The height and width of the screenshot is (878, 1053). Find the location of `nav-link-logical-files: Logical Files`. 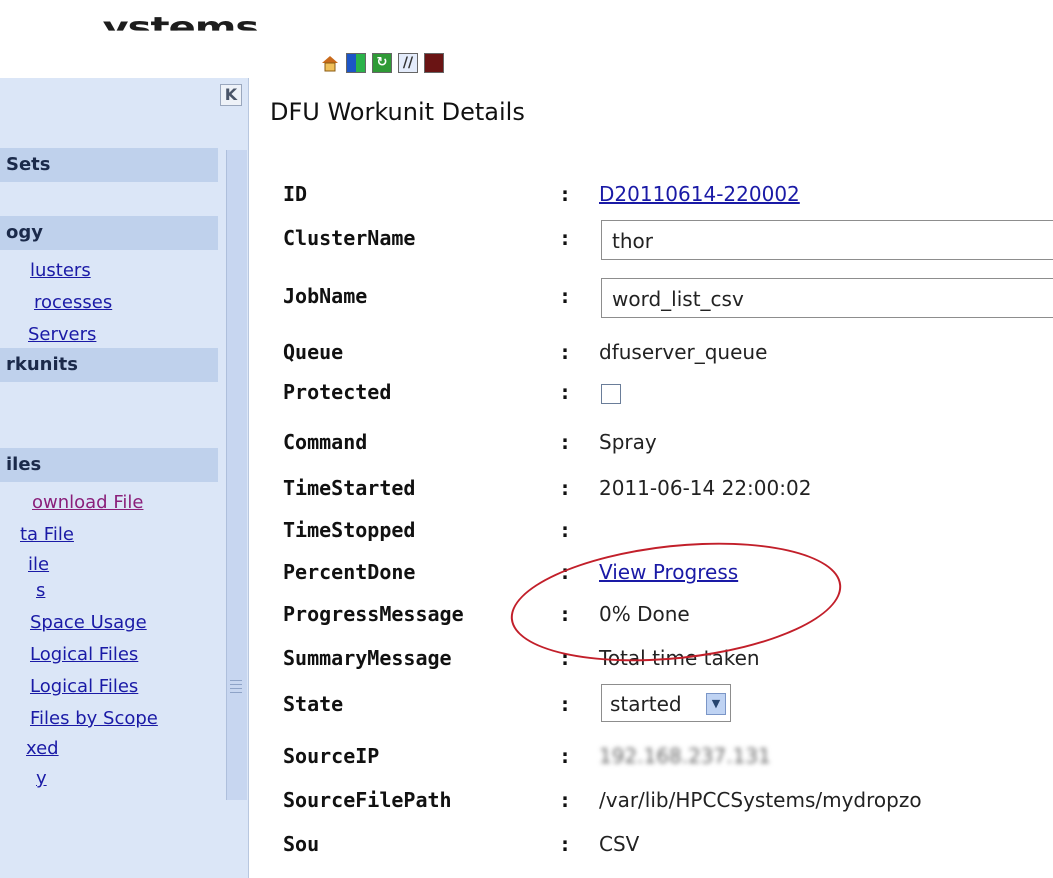

nav-link-logical-files: Logical Files is located at coordinates (84, 654).